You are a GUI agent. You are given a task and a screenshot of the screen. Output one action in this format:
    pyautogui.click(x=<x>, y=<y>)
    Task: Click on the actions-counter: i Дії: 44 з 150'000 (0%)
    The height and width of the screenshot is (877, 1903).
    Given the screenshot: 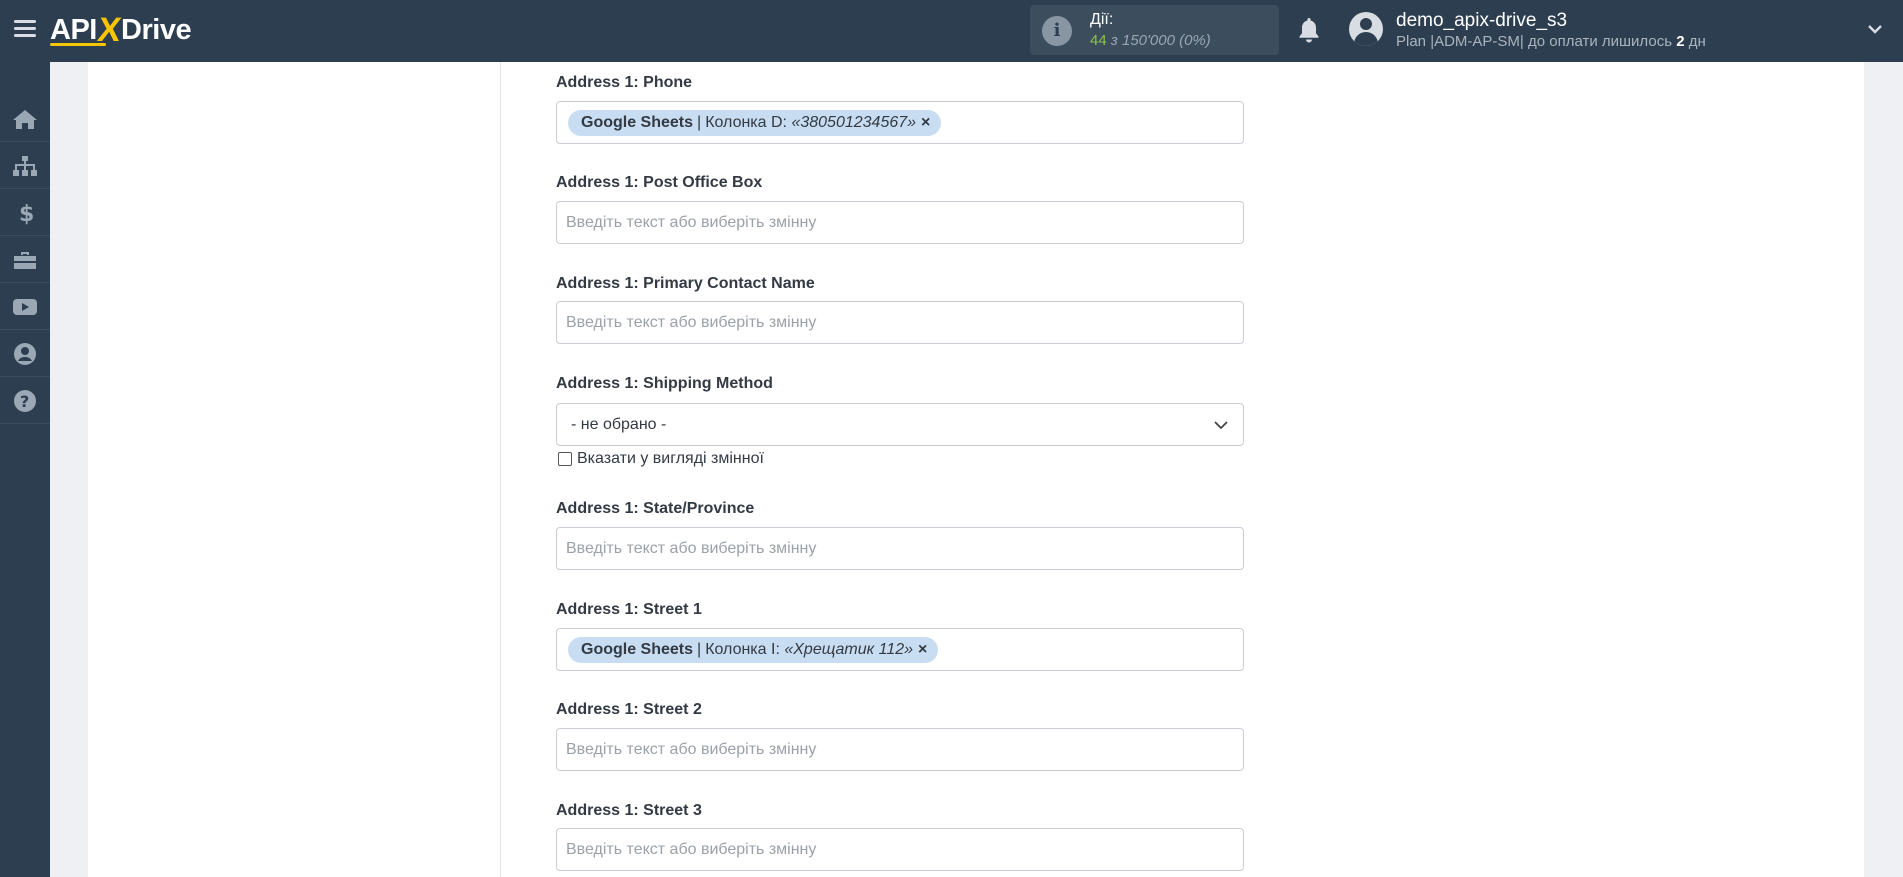 What is the action you would take?
    pyautogui.click(x=1154, y=30)
    